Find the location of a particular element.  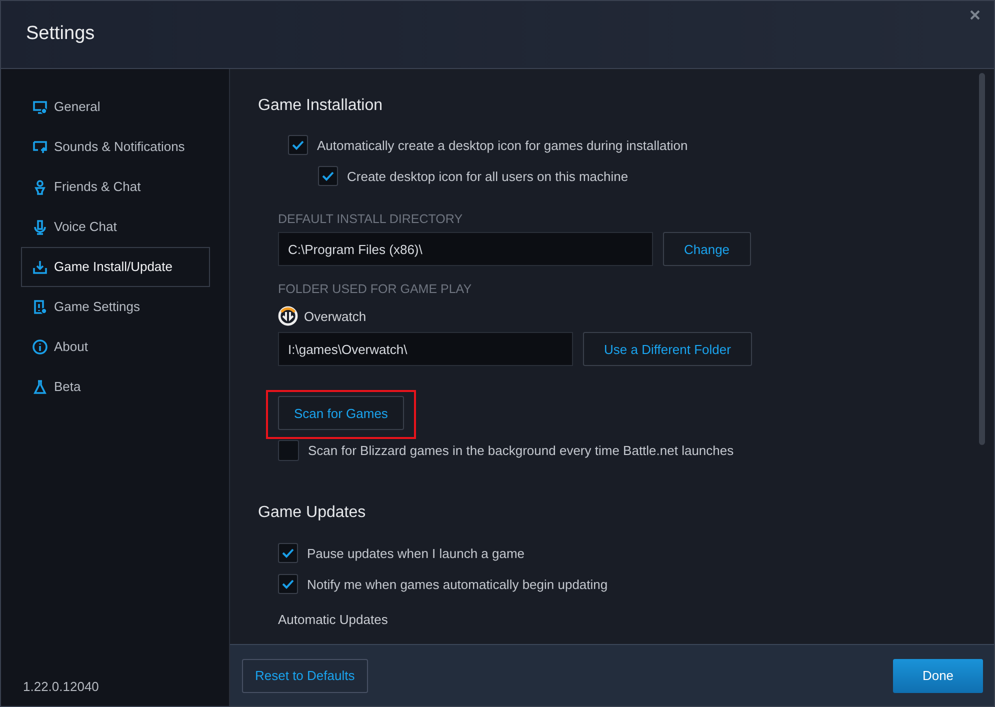

sidebar-item: Sounds & Notifications is located at coordinates (115, 147).